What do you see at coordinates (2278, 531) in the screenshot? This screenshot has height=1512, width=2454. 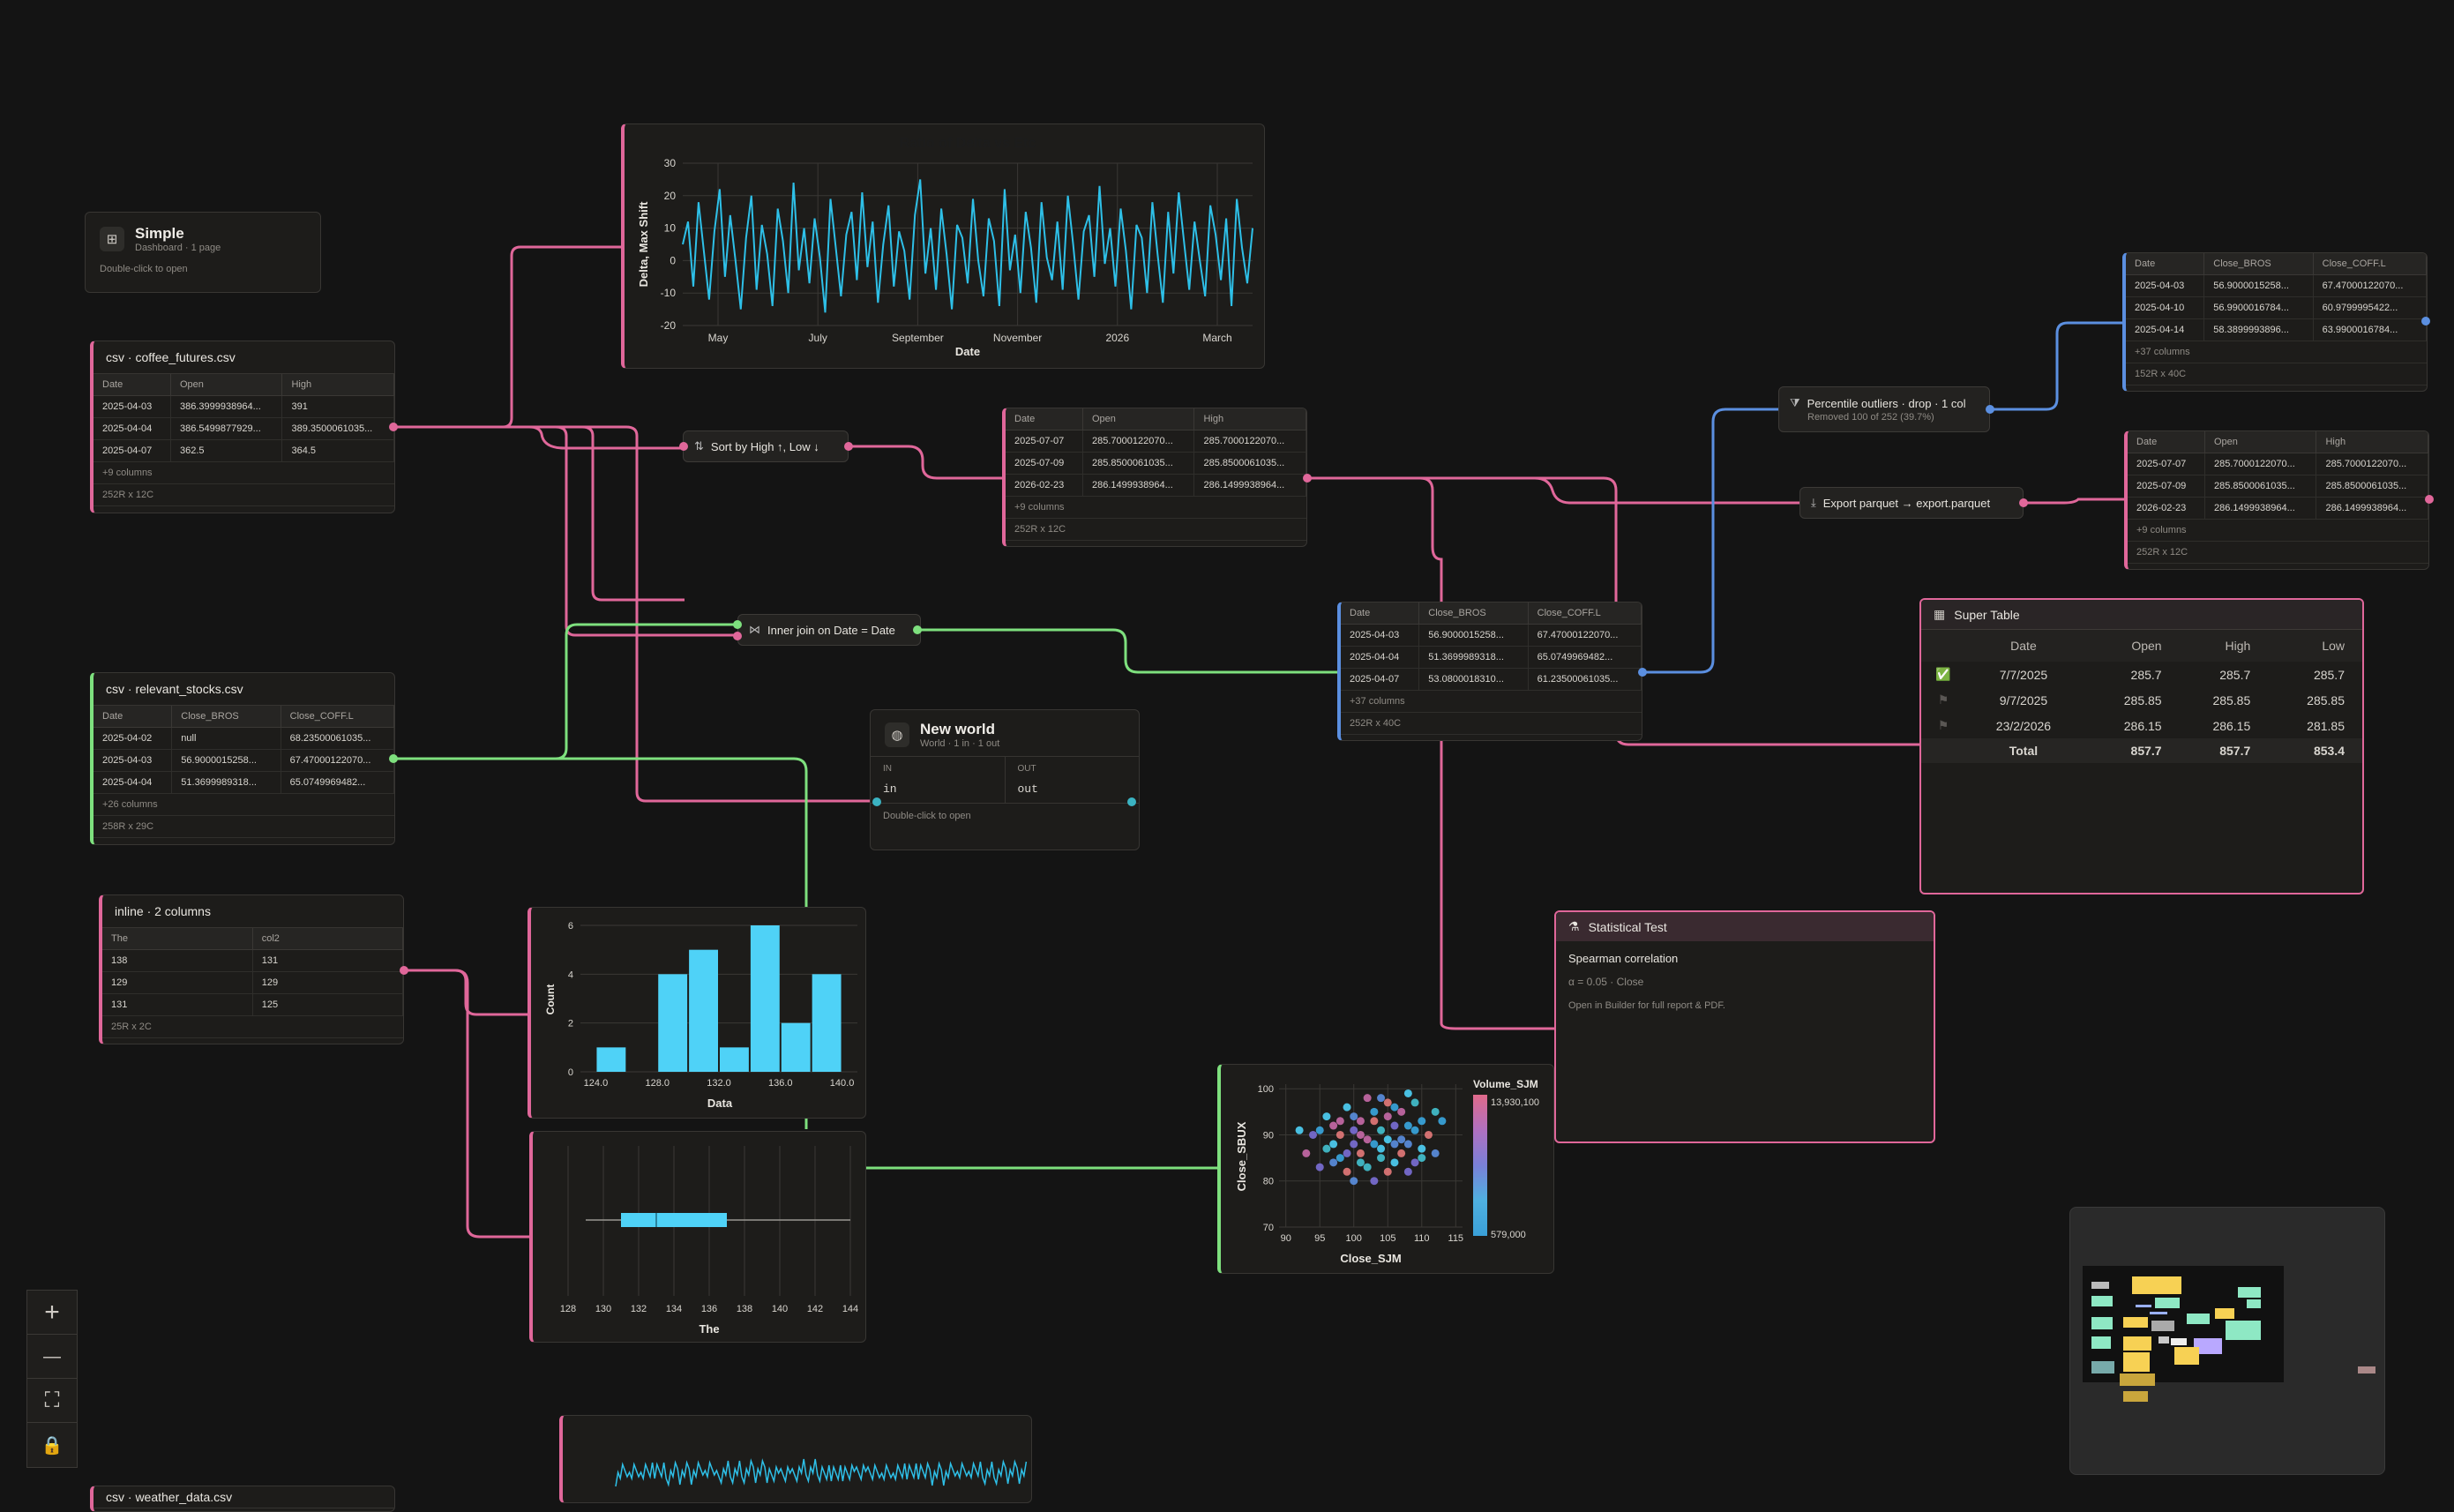 I see `more-columns: +9 columns` at bounding box center [2278, 531].